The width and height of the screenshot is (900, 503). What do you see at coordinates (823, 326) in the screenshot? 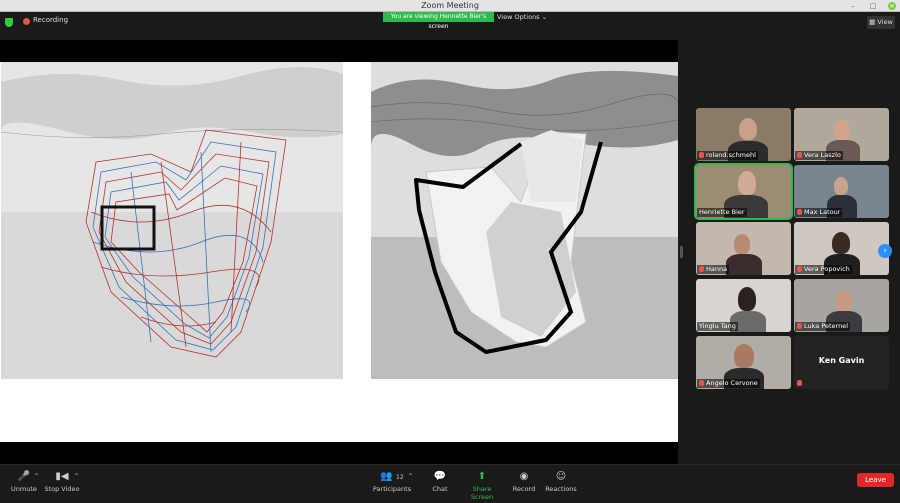
I see `participant-name: Luka Peternel` at bounding box center [823, 326].